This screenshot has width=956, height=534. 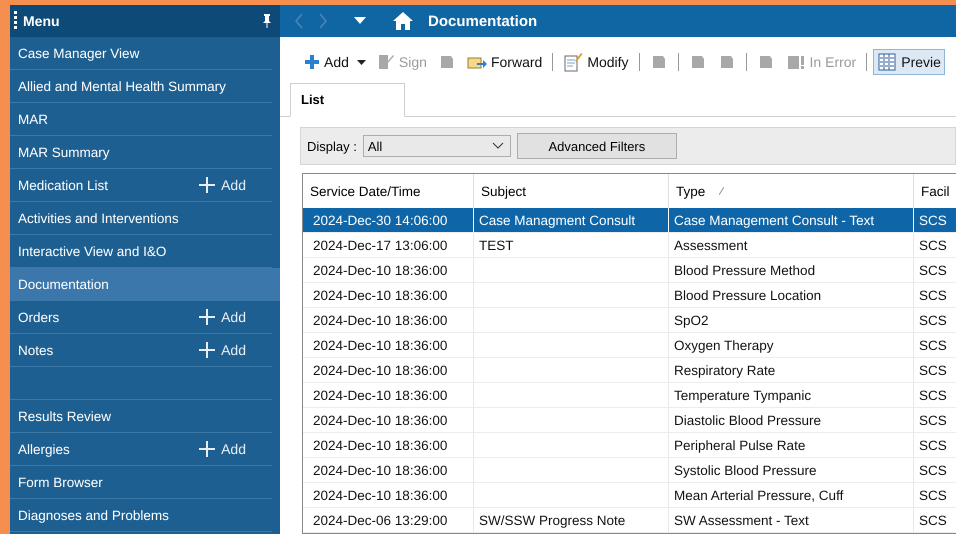 I want to click on tab: List, so click(x=348, y=100).